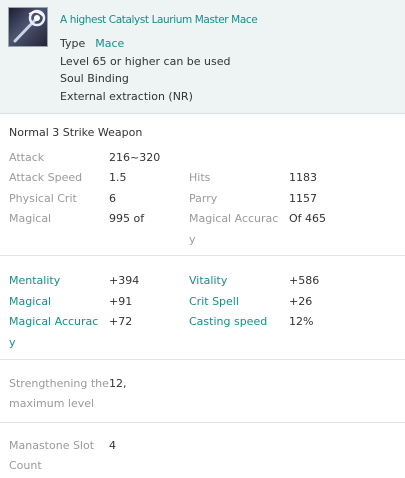 This screenshot has height=478, width=405. I want to click on magical-accuracy-label-wrap: y, so click(192, 239).